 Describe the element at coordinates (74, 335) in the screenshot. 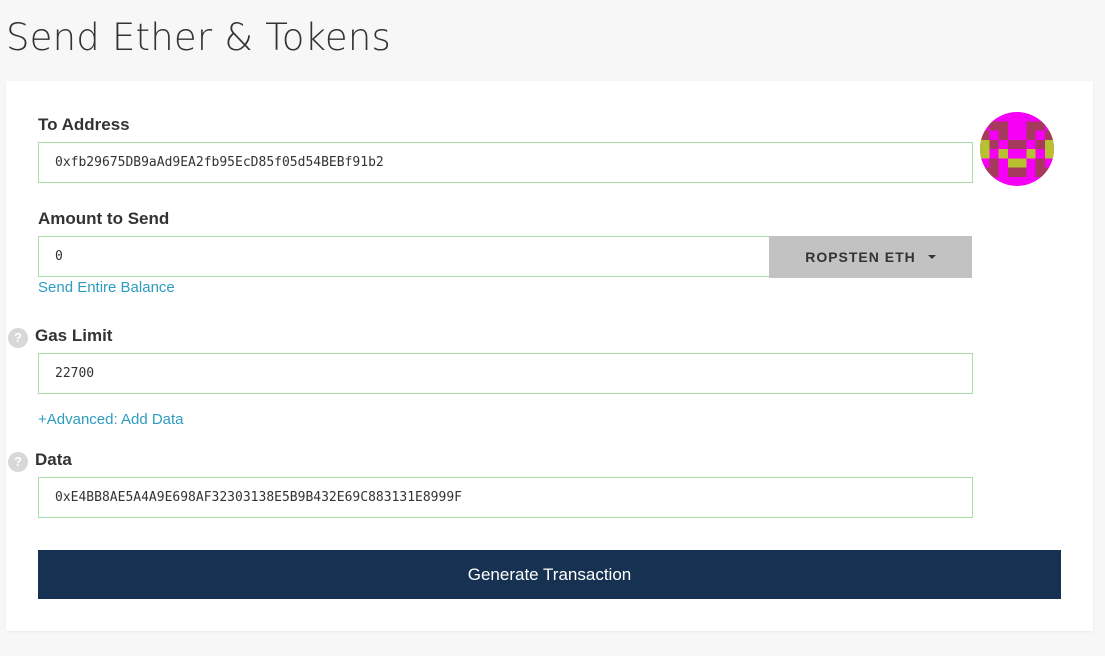

I see `gas-limit-label: Gas Limit` at that location.